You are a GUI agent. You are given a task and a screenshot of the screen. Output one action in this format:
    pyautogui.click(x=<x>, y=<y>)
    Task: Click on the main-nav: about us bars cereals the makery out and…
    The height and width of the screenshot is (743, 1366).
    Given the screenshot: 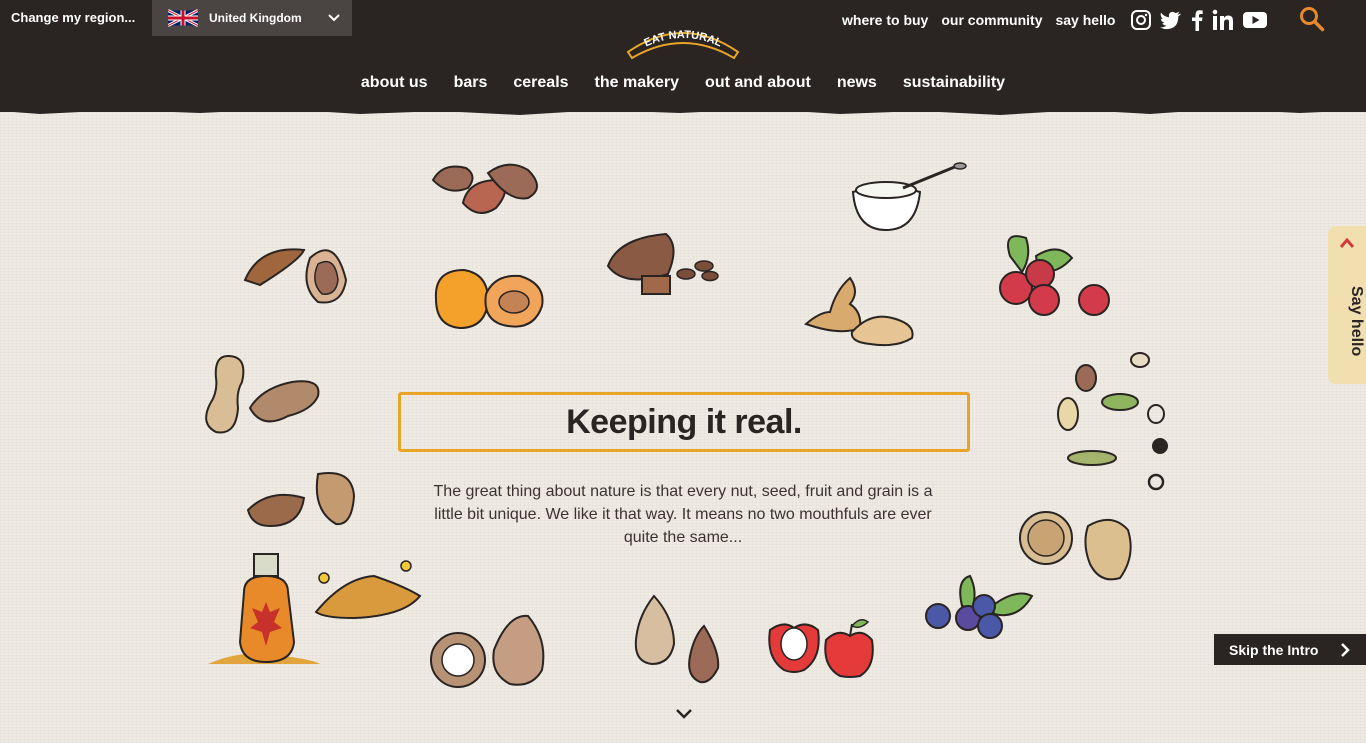 What is the action you would take?
    pyautogui.click(x=683, y=83)
    